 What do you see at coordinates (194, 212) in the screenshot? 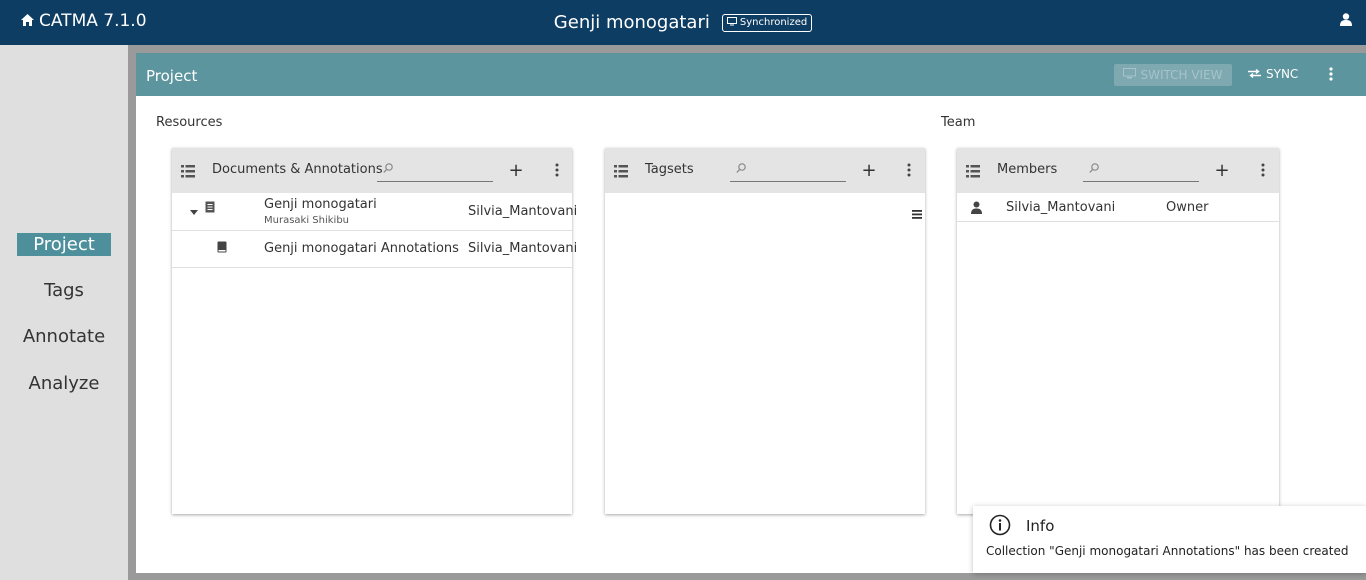
I see `caret-down-icon` at bounding box center [194, 212].